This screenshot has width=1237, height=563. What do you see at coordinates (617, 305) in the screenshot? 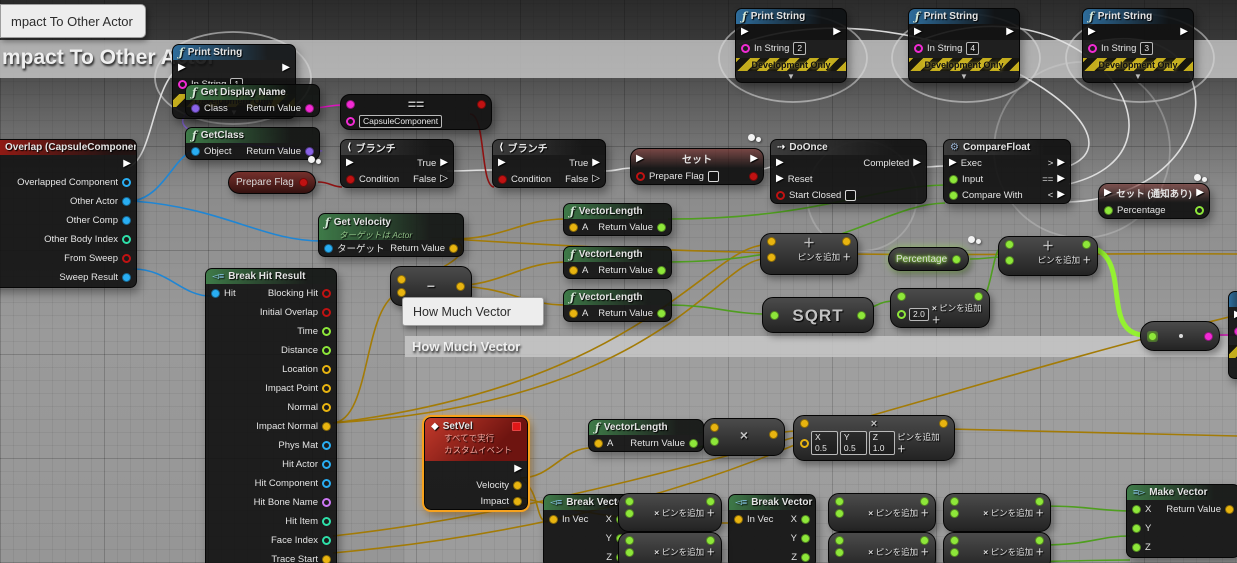
I see `vector-length-node-3: ƒ VectorLength A Return Value` at bounding box center [617, 305].